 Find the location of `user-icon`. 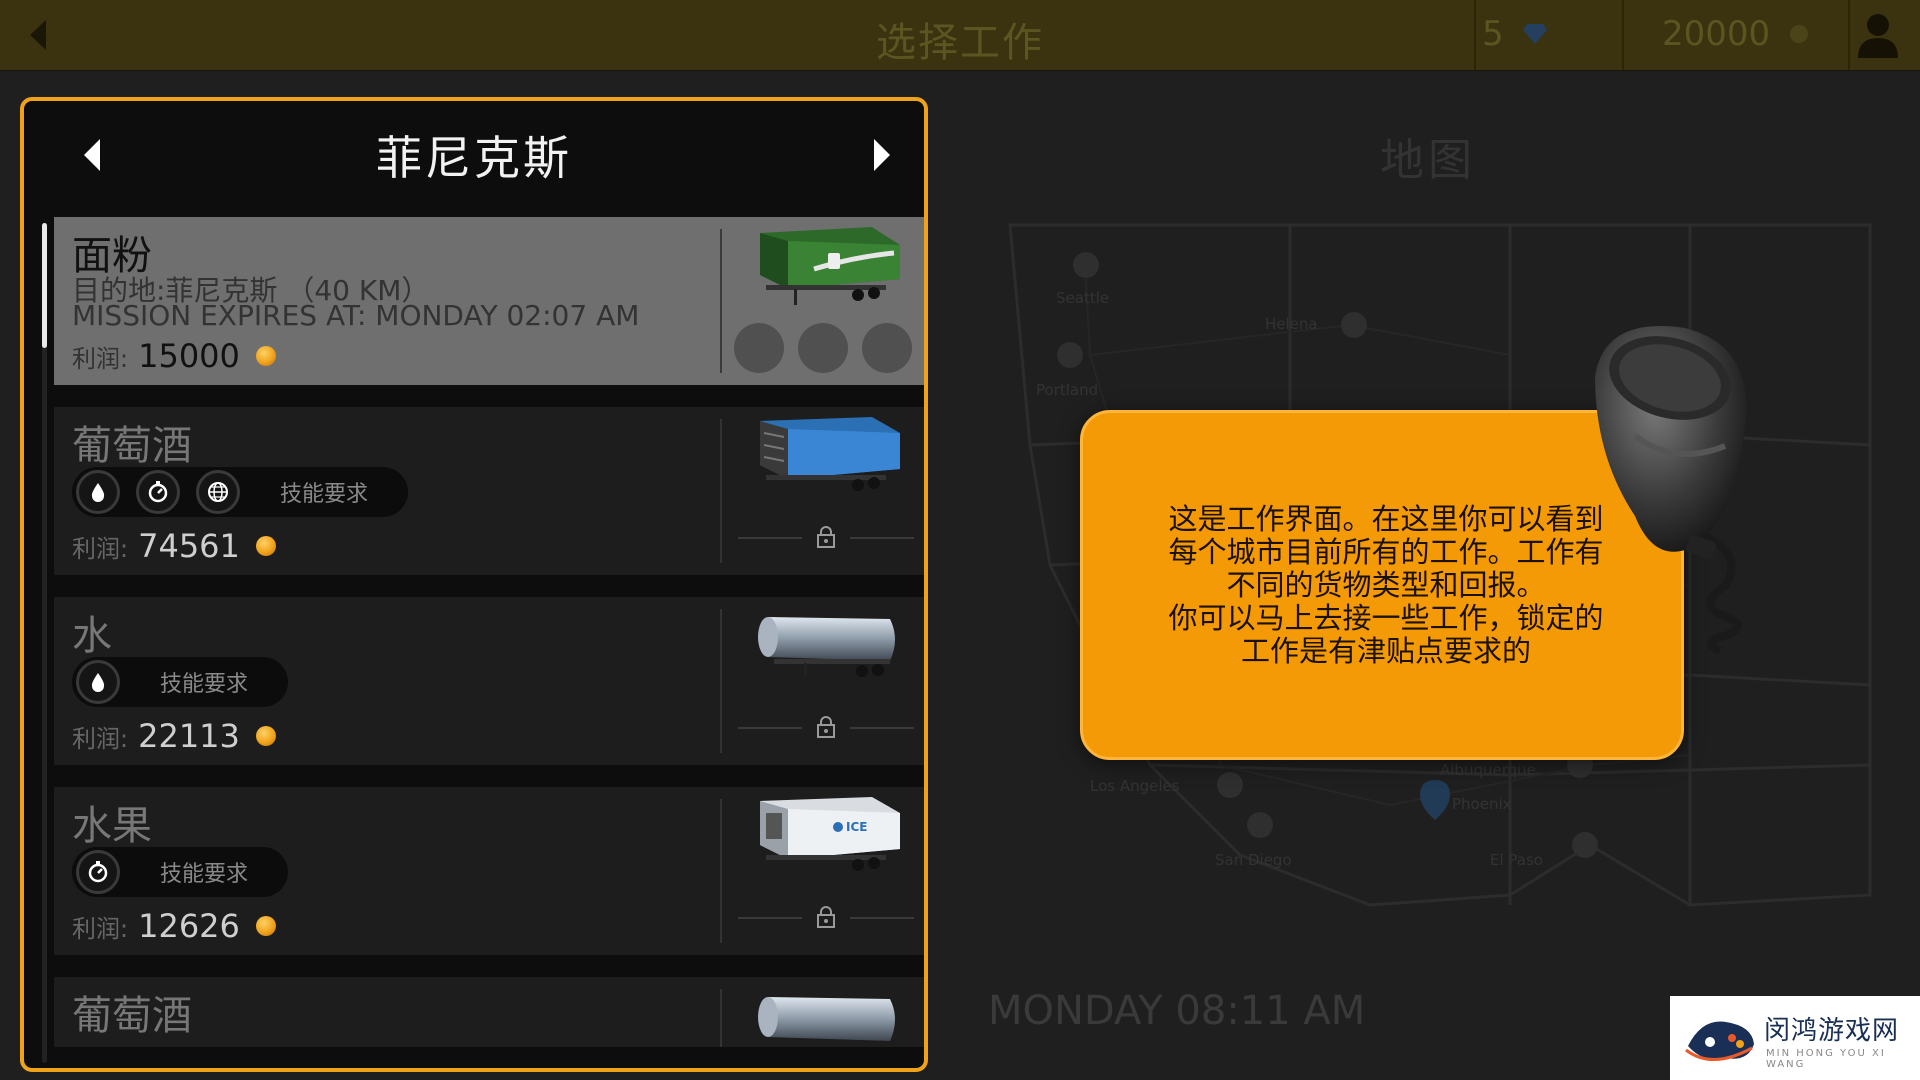

user-icon is located at coordinates (1878, 36).